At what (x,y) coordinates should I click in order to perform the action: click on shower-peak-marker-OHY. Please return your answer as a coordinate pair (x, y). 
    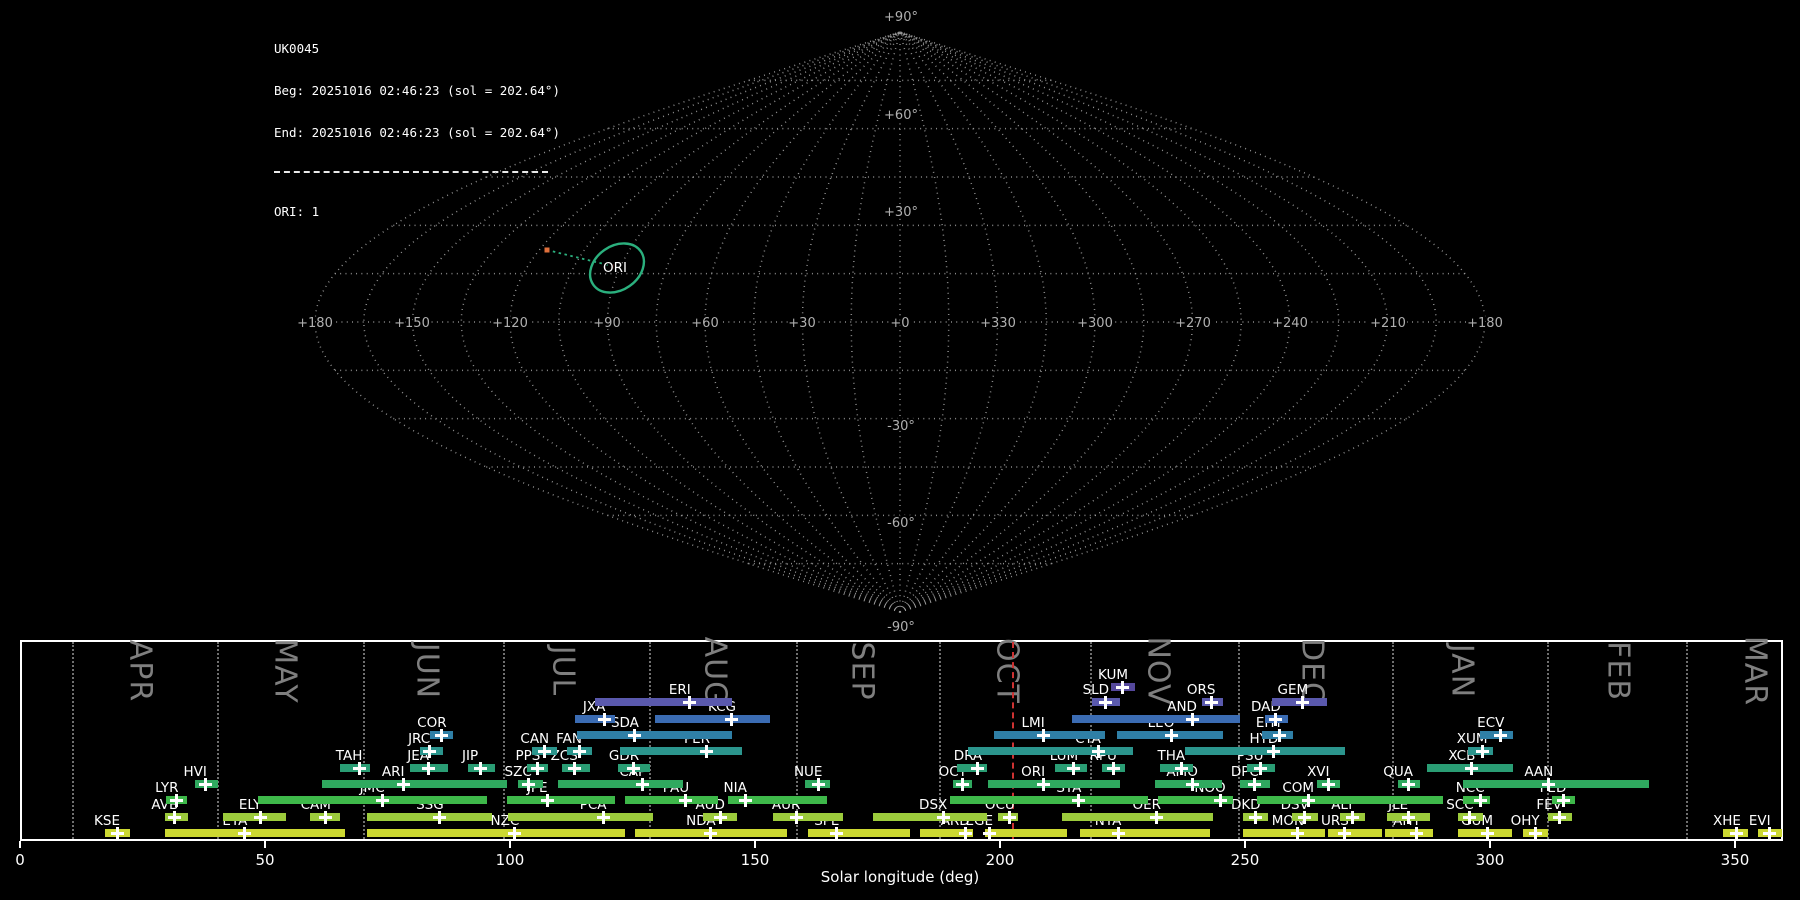
    Looking at the image, I should click on (1535, 833).